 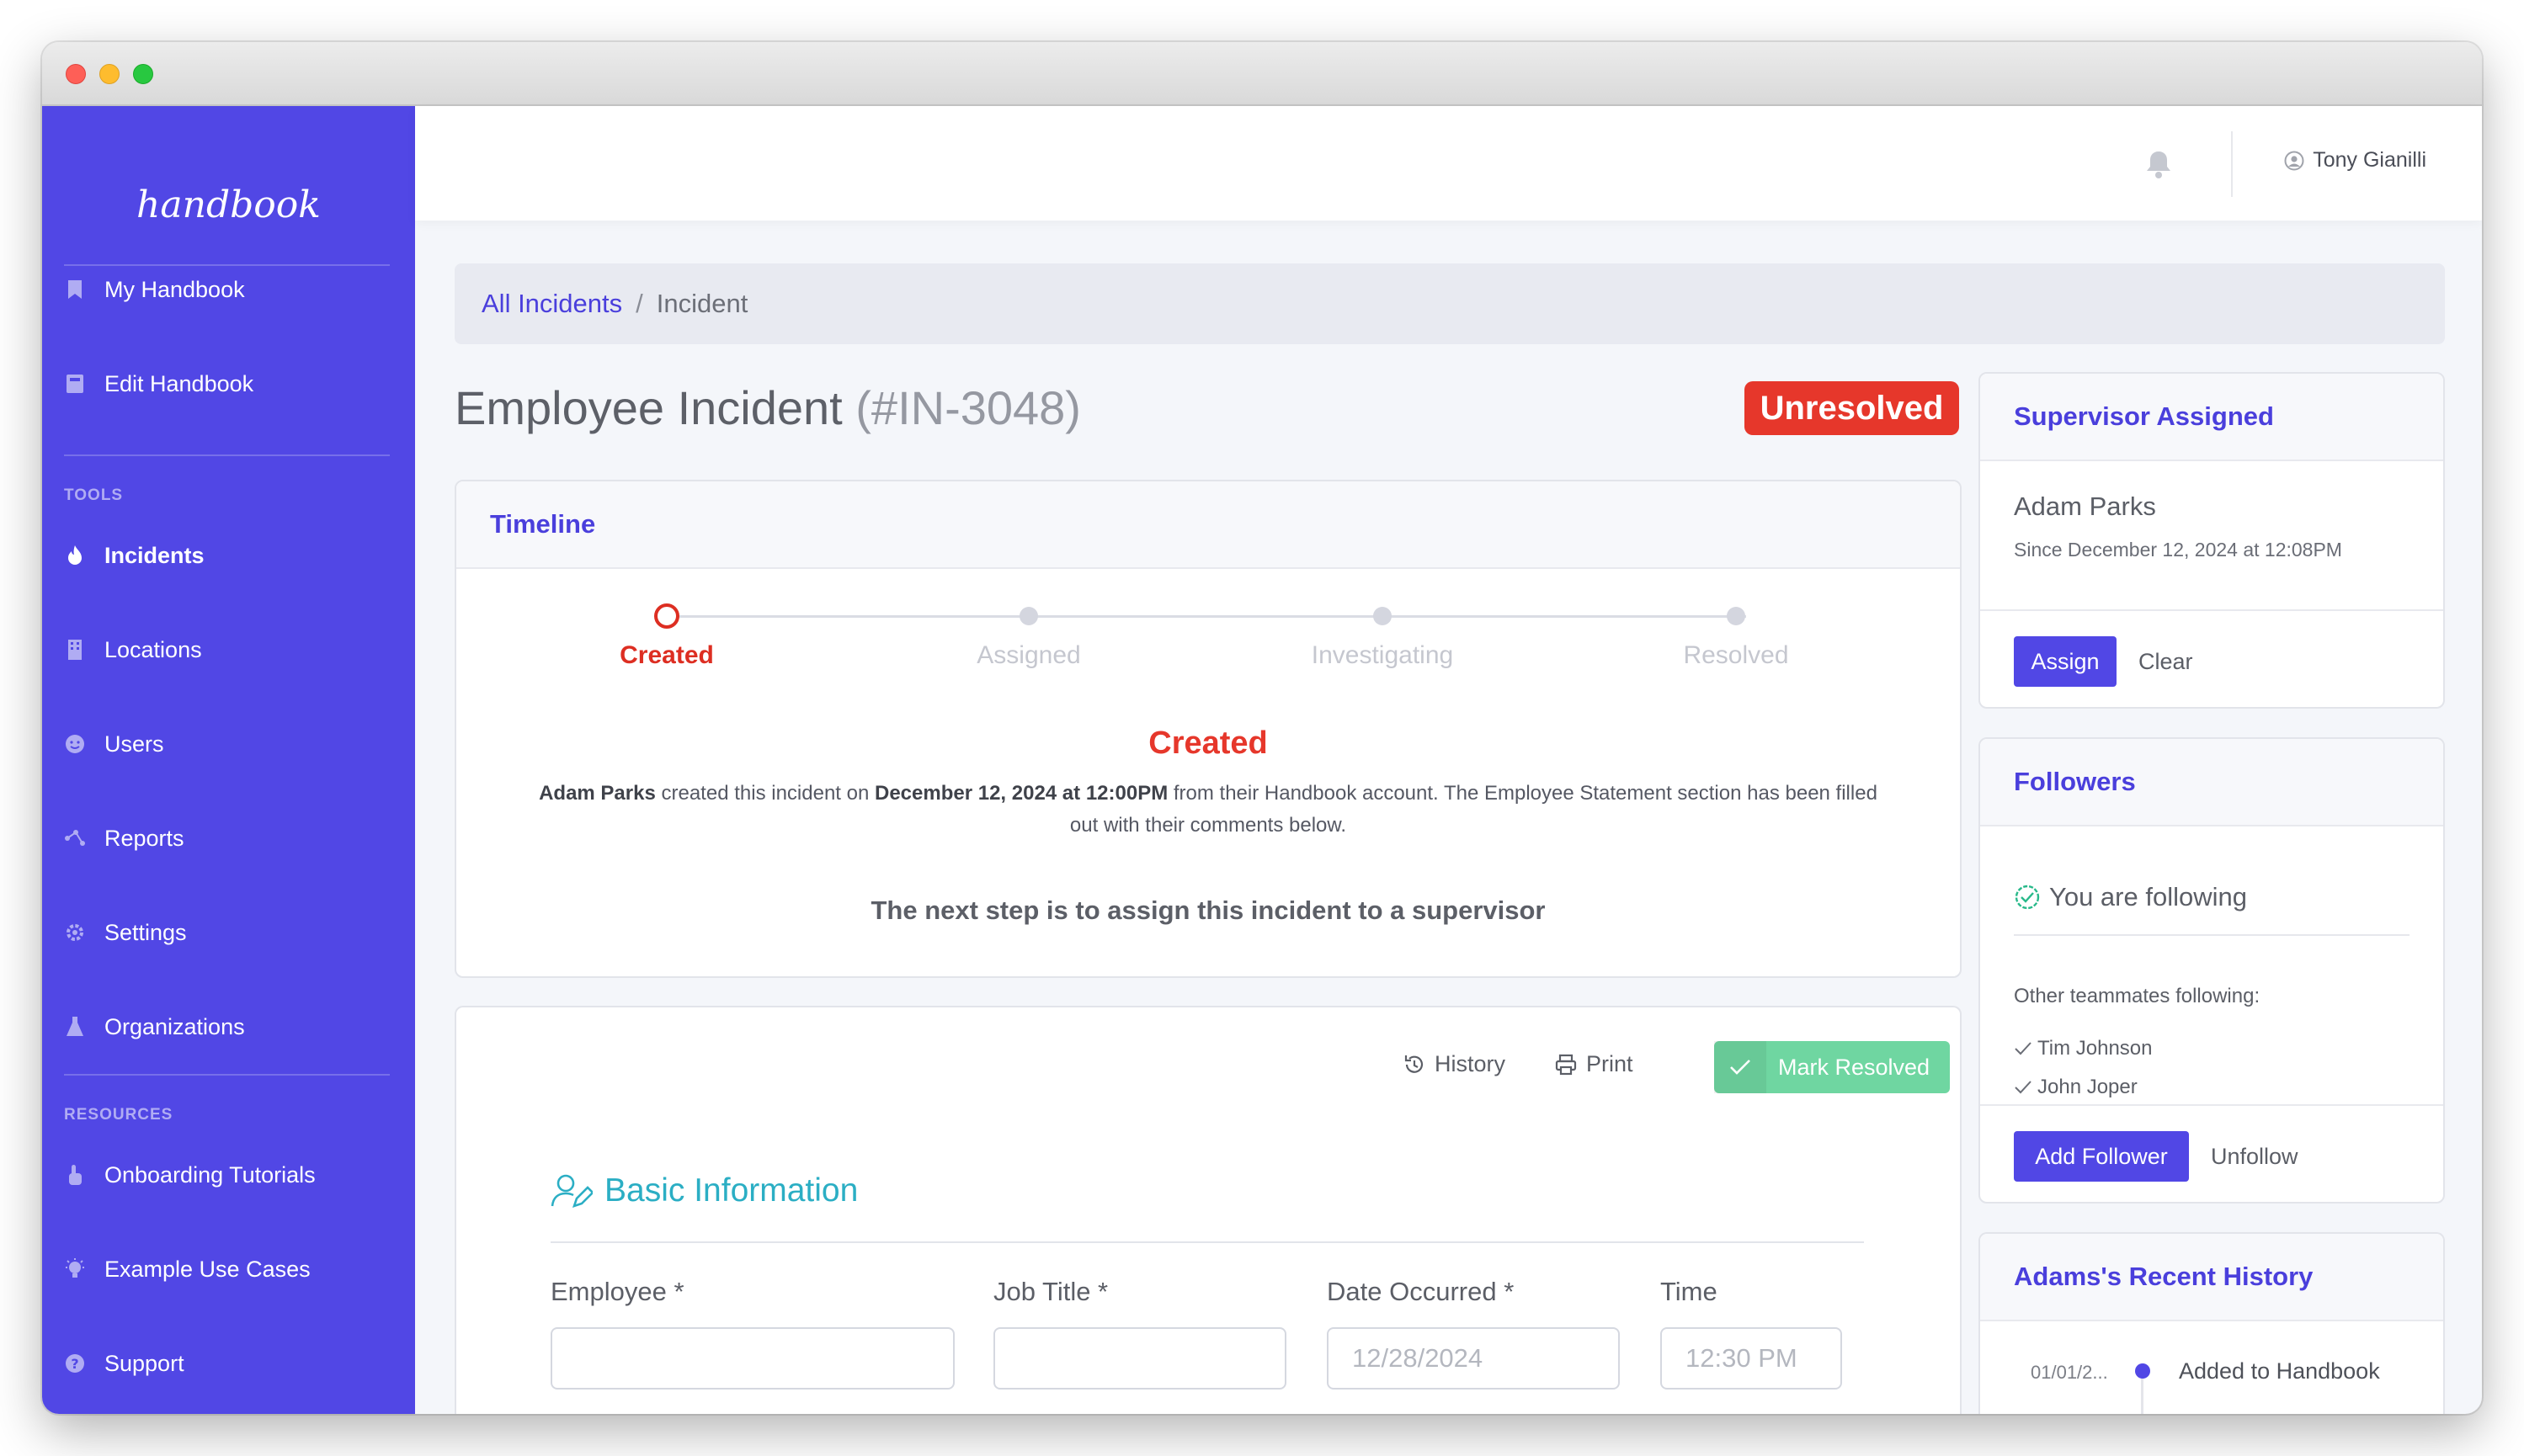 What do you see at coordinates (2137, 996) in the screenshot?
I see `other-teammates-label: Other teammates following:` at bounding box center [2137, 996].